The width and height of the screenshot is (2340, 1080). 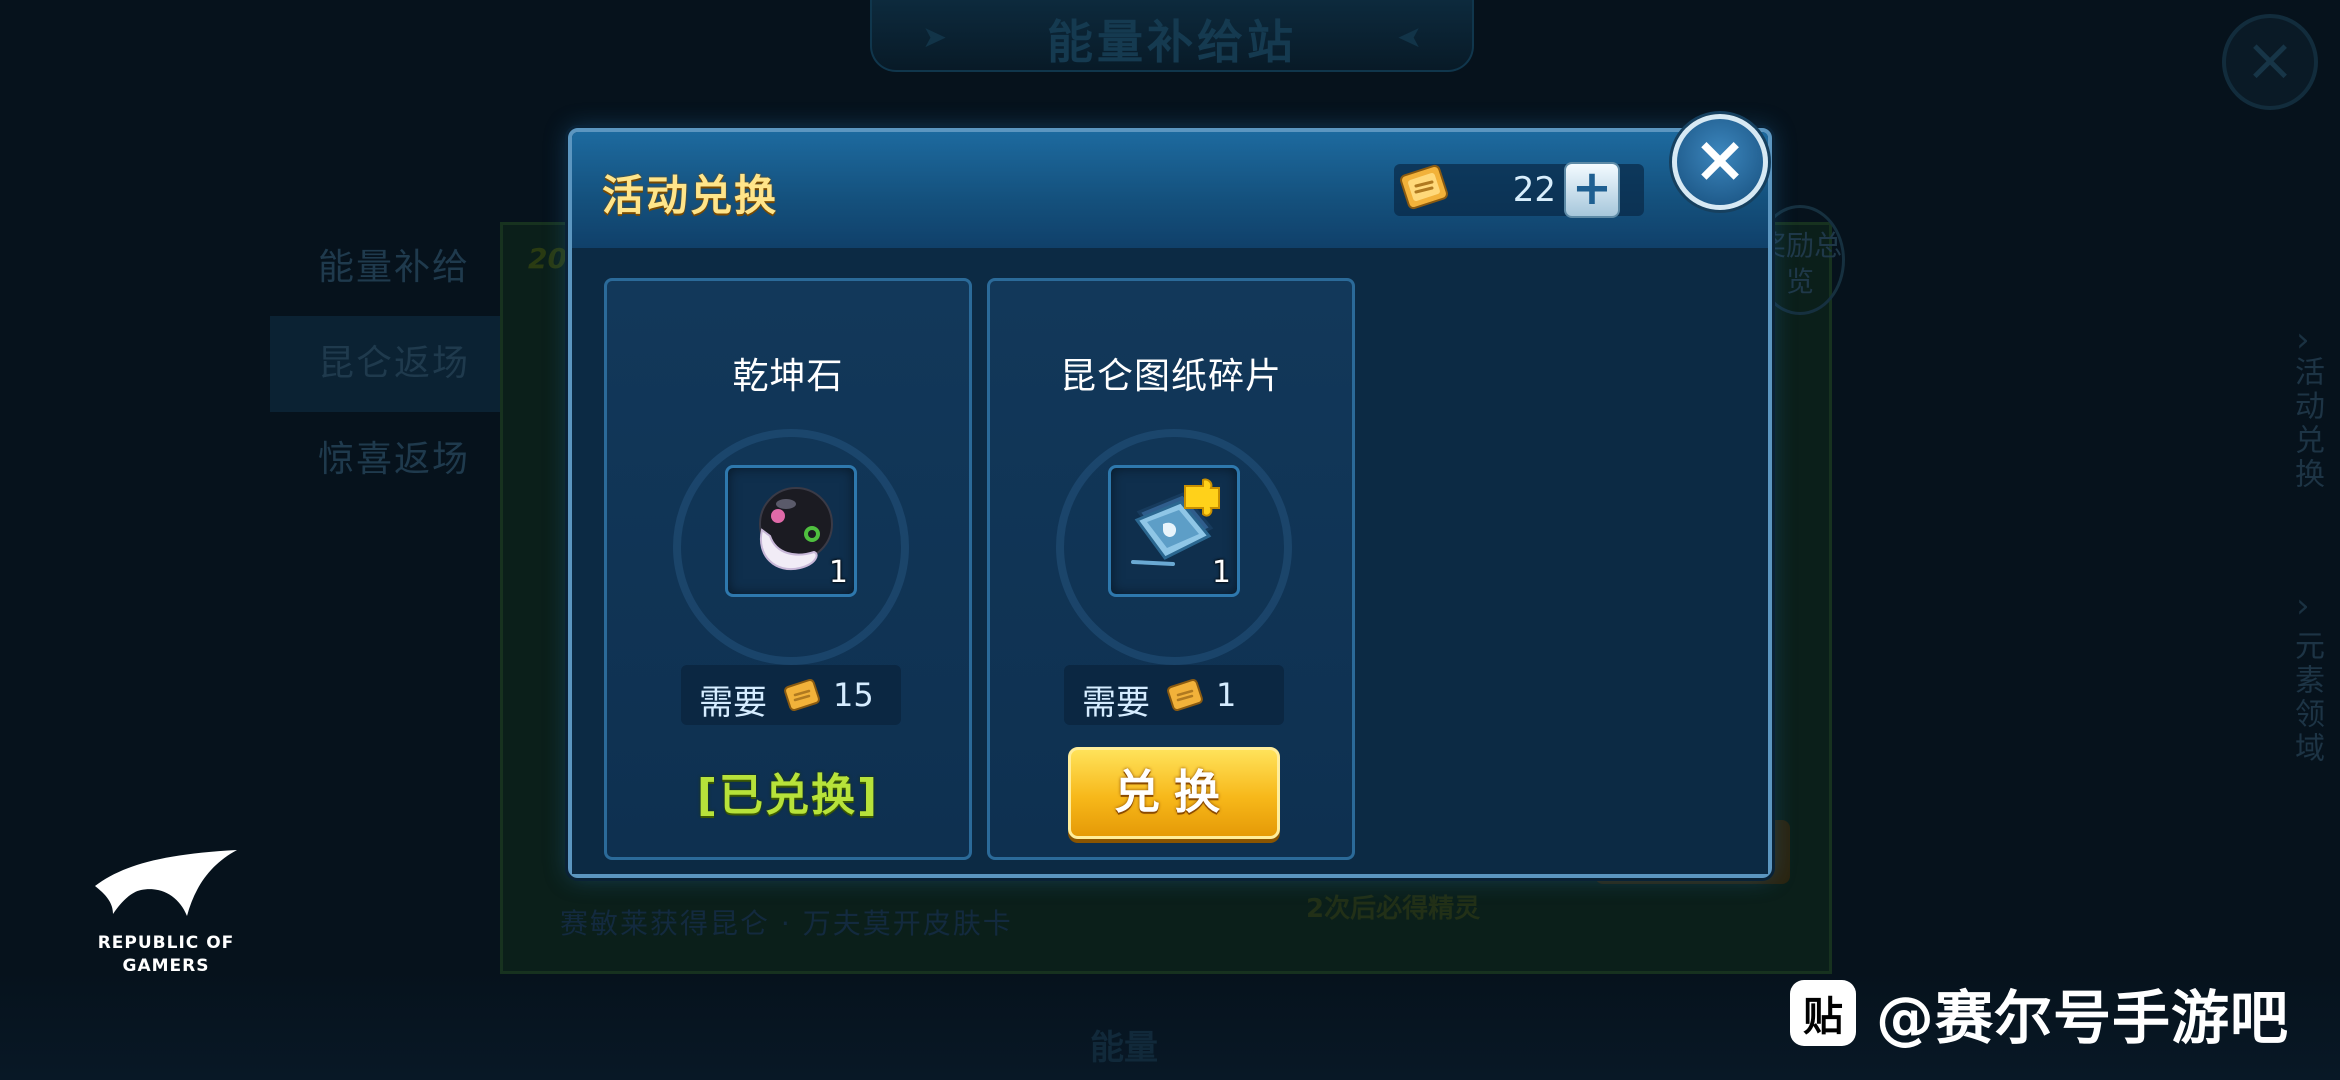 I want to click on tieba-icon: 贴, so click(x=1823, y=1013).